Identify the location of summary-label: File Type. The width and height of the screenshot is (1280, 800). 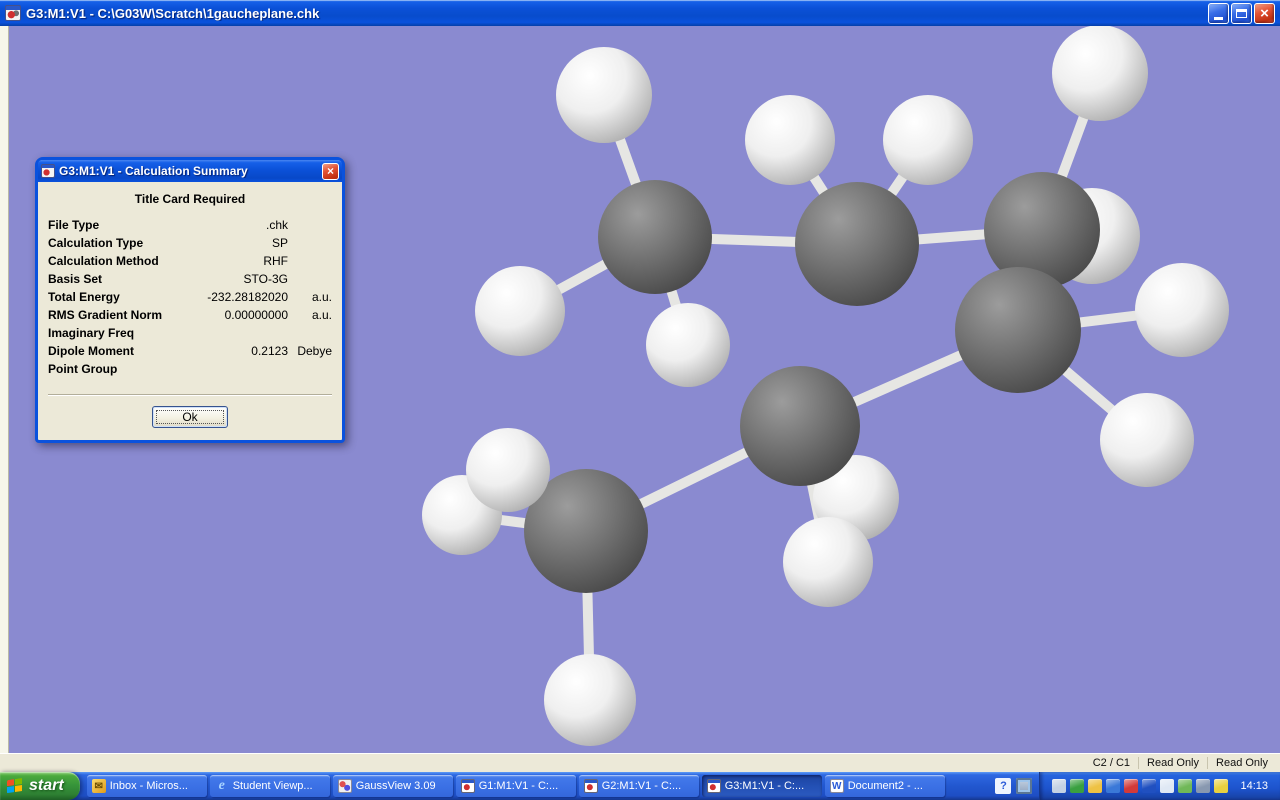
(74, 225).